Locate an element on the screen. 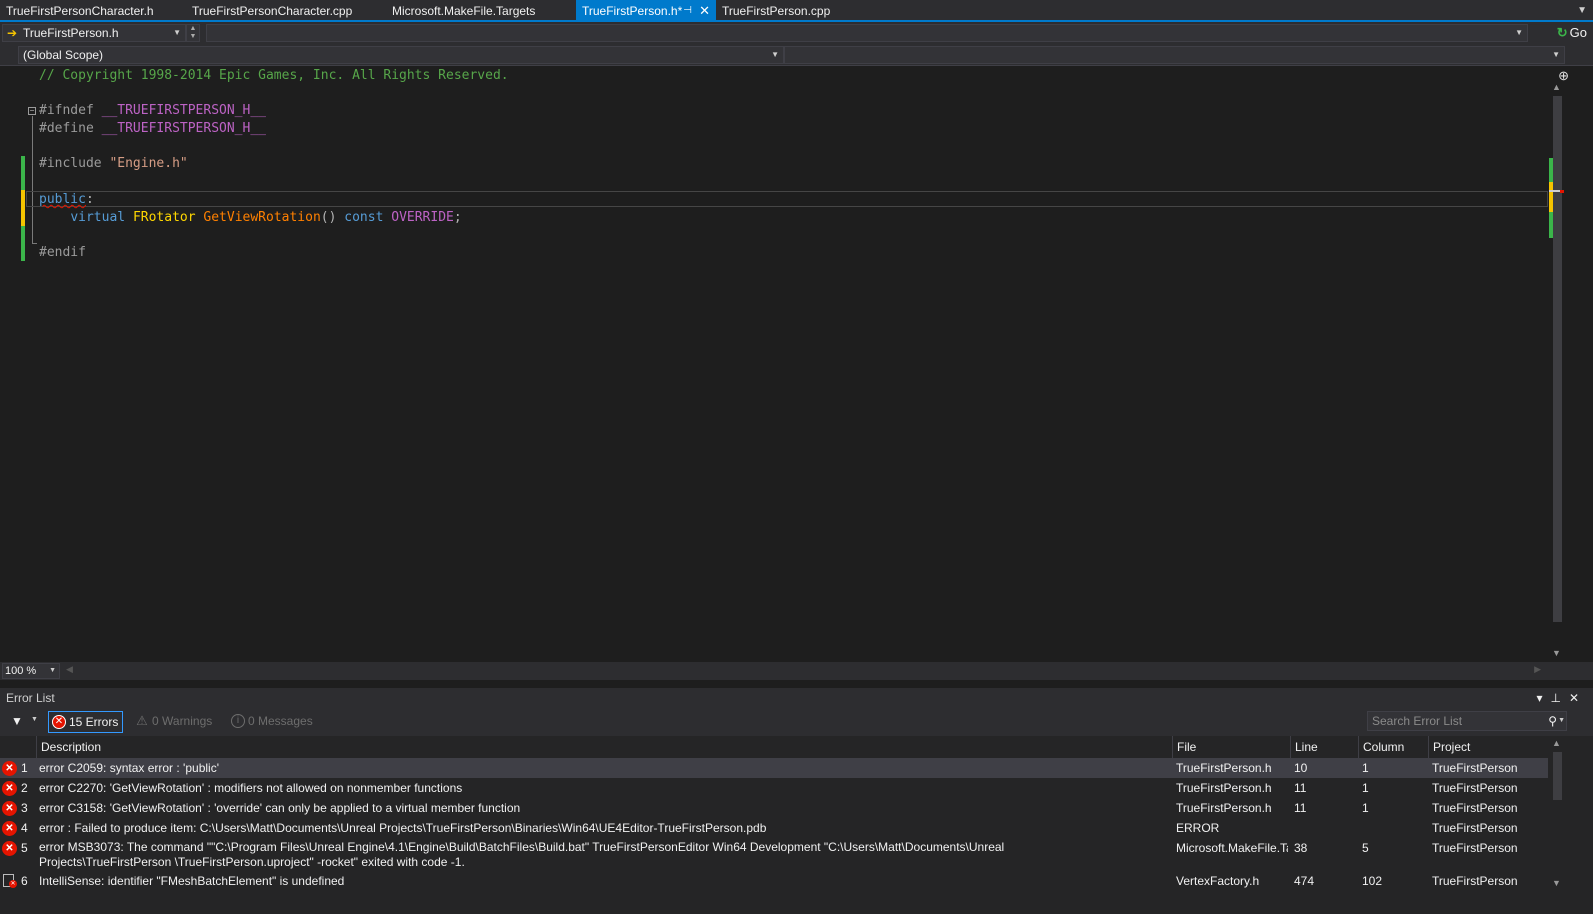 This screenshot has height=914, width=1593. tab-microsoft-makefile-targets: Microsoft.MakeFile.Targets is located at coordinates (479, 10).